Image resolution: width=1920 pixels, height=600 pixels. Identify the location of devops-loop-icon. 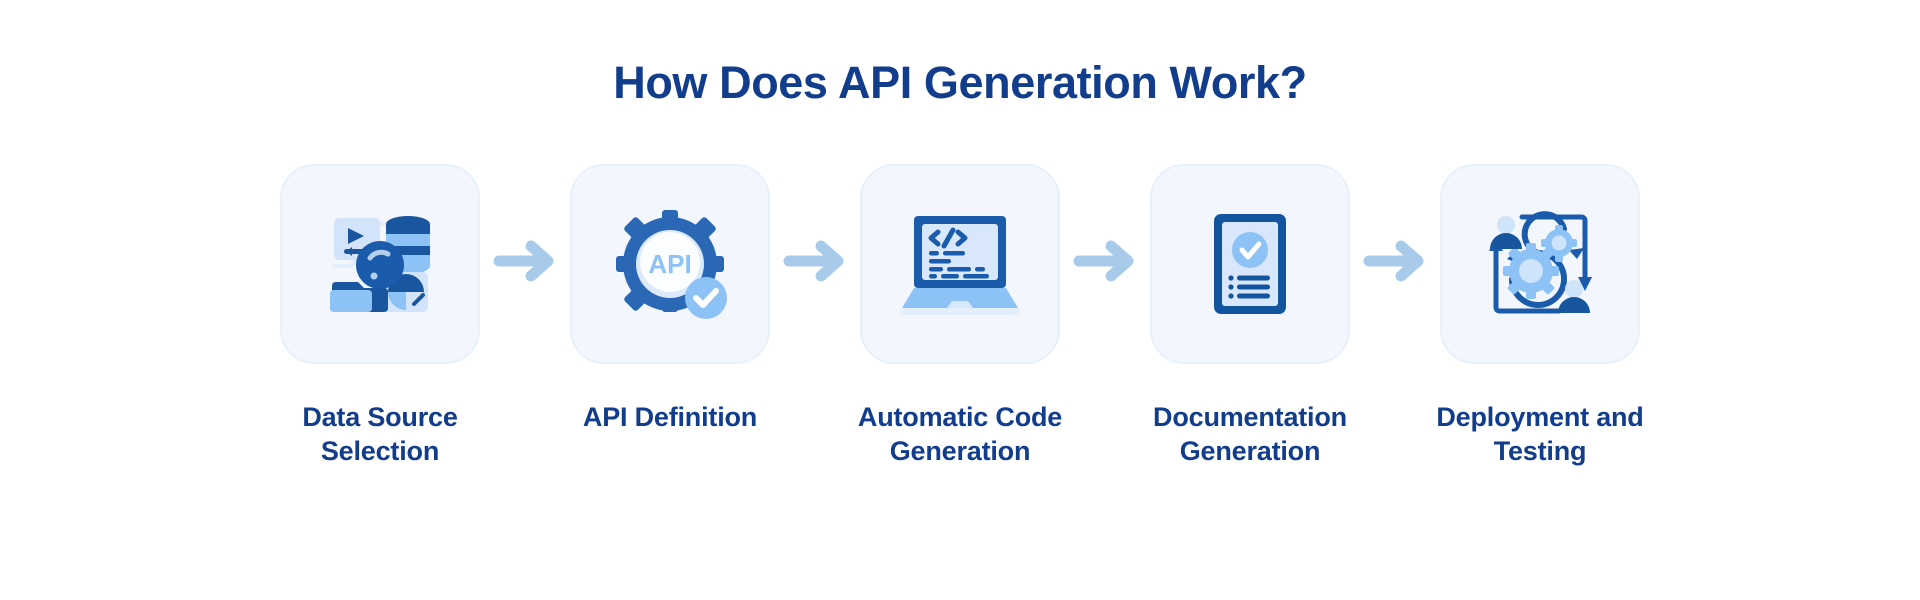
(1540, 264).